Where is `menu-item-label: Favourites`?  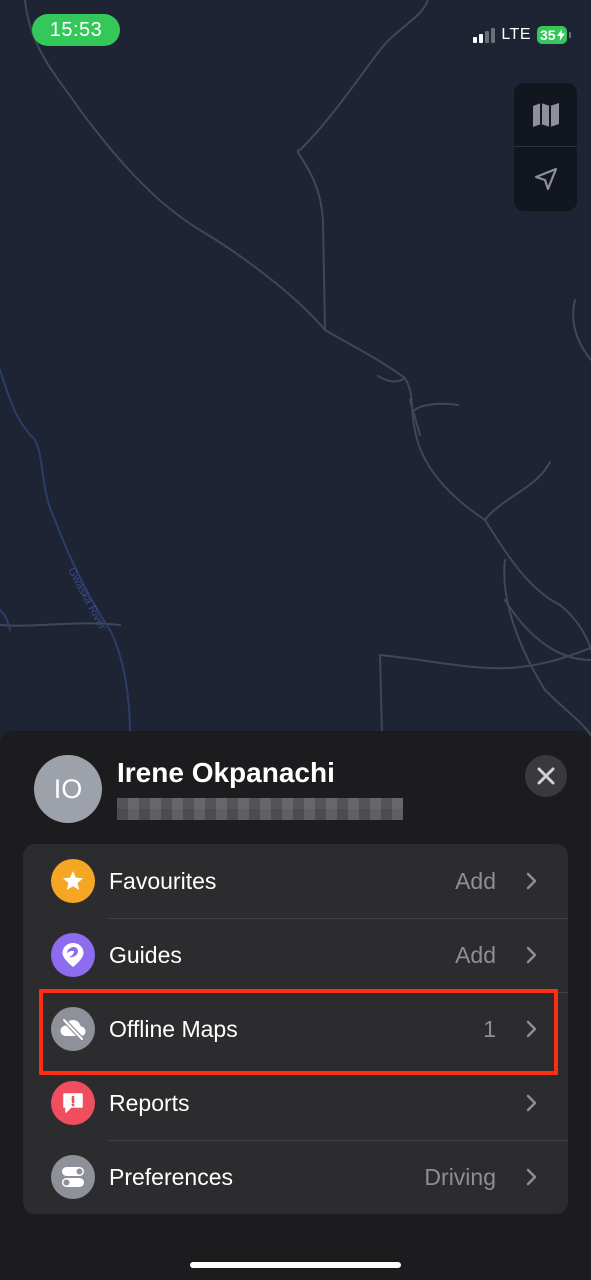 menu-item-label: Favourites is located at coordinates (163, 881).